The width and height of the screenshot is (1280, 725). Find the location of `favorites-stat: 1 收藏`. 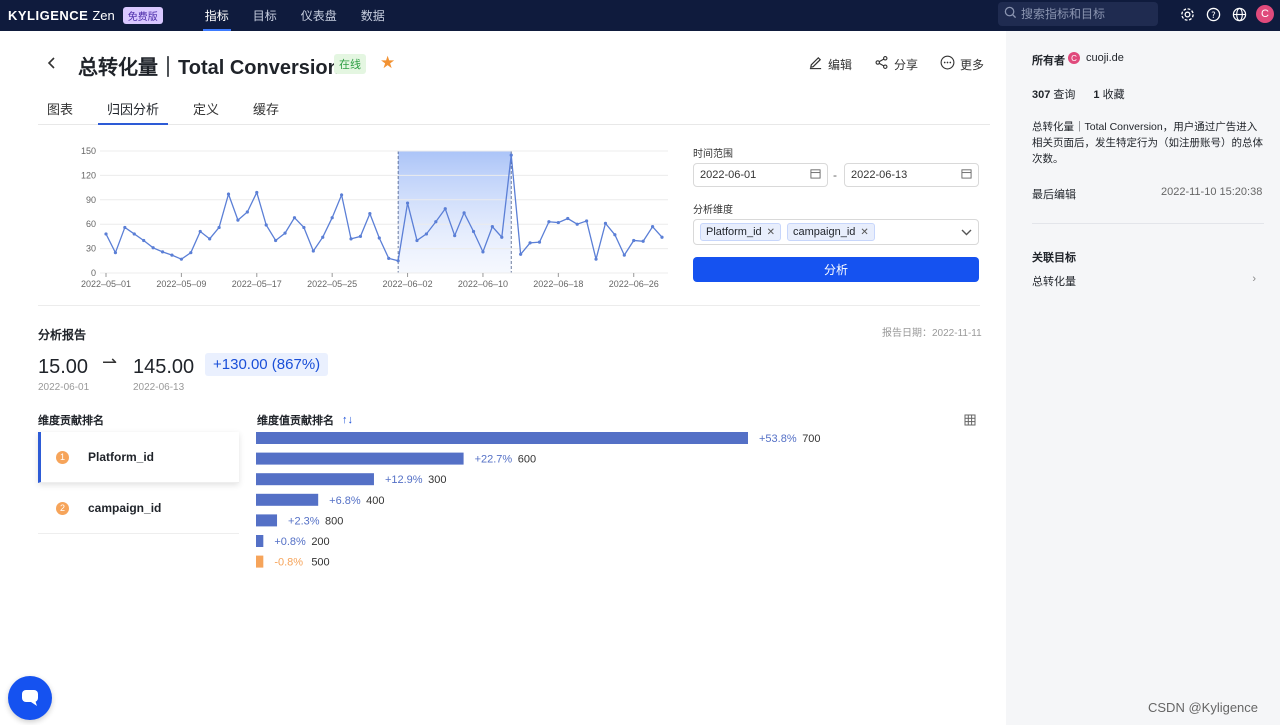

favorites-stat: 1 收藏 is located at coordinates (1108, 94).